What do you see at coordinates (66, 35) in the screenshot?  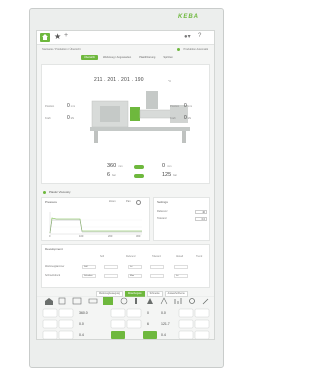 I see `add-icon: +` at bounding box center [66, 35].